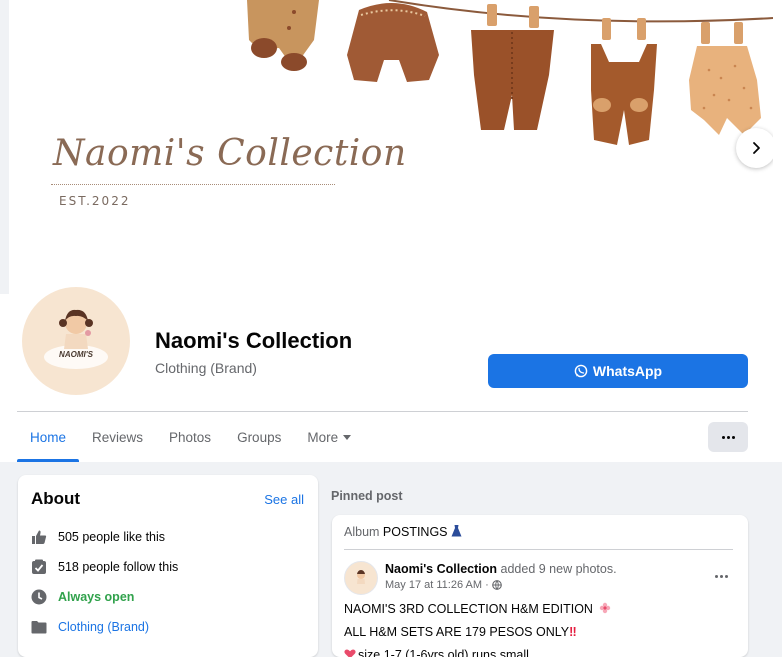  I want to click on cover-established: EST.2022, so click(95, 201).